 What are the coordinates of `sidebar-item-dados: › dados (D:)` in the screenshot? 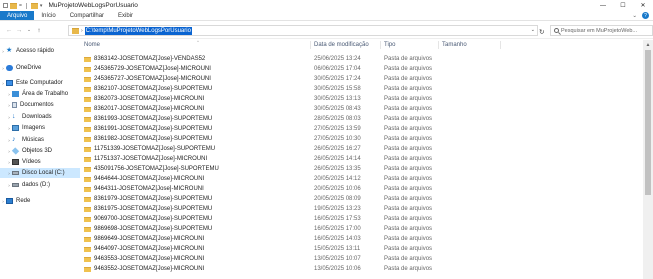 It's located at (40, 185).